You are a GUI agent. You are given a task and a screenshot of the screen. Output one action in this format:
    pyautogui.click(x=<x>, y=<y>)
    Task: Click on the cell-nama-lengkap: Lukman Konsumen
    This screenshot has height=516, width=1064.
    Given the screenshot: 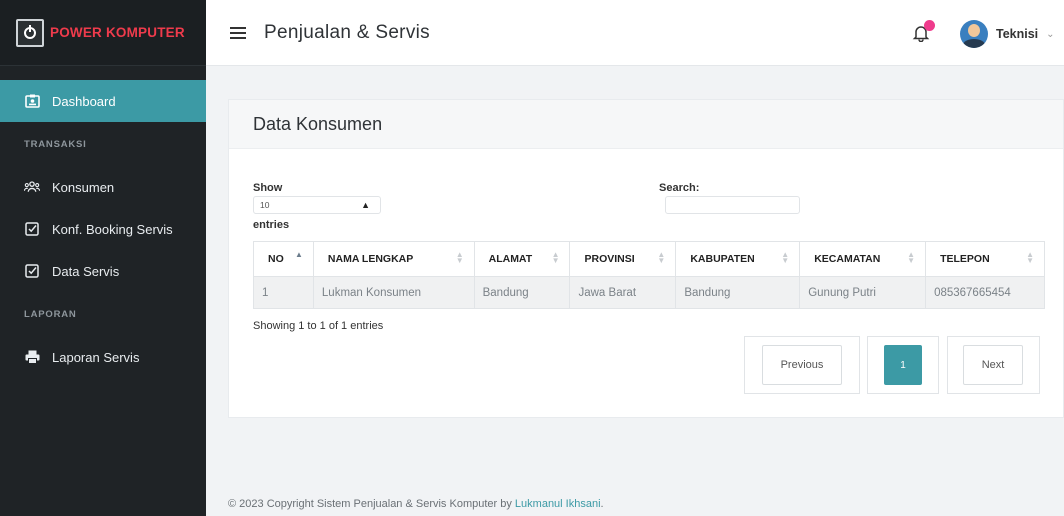 What is the action you would take?
    pyautogui.click(x=393, y=292)
    